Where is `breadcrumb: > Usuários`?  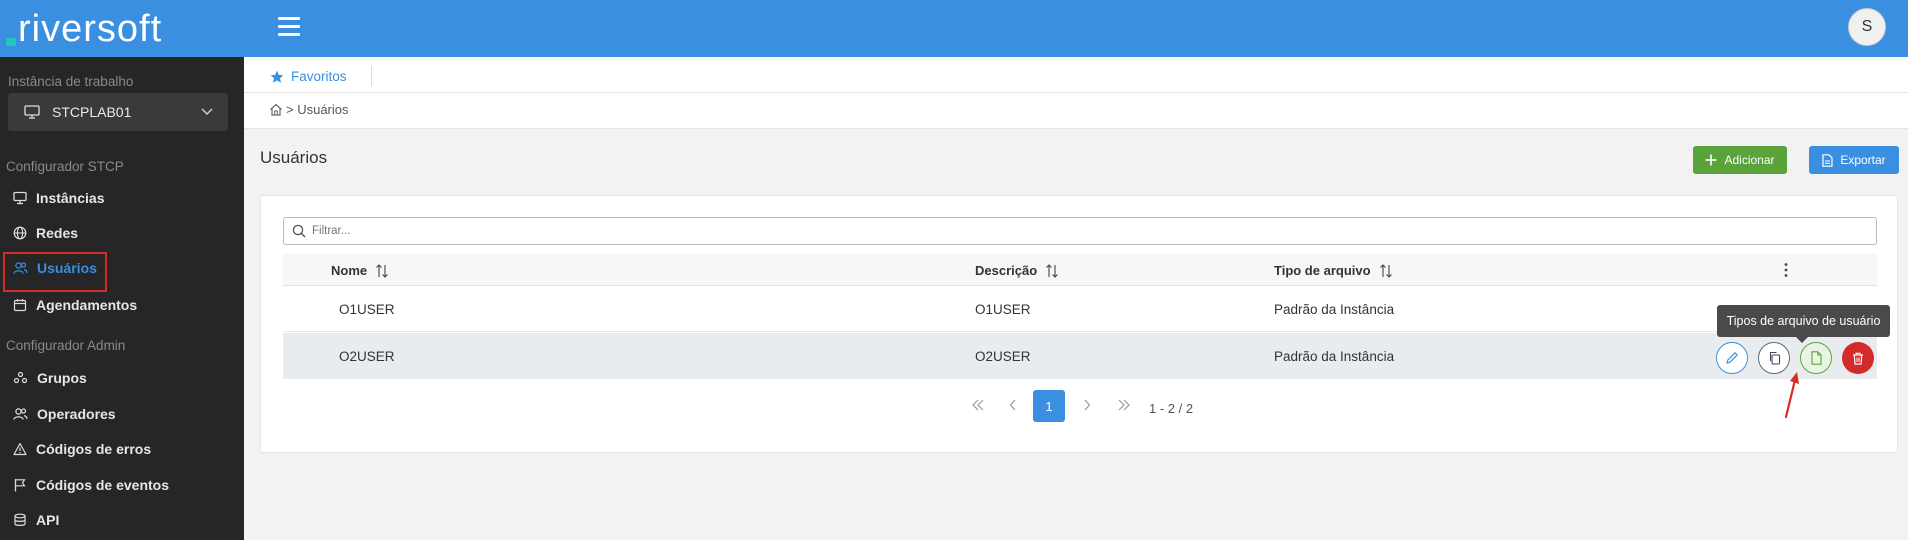 breadcrumb: > Usuários is located at coordinates (1076, 111).